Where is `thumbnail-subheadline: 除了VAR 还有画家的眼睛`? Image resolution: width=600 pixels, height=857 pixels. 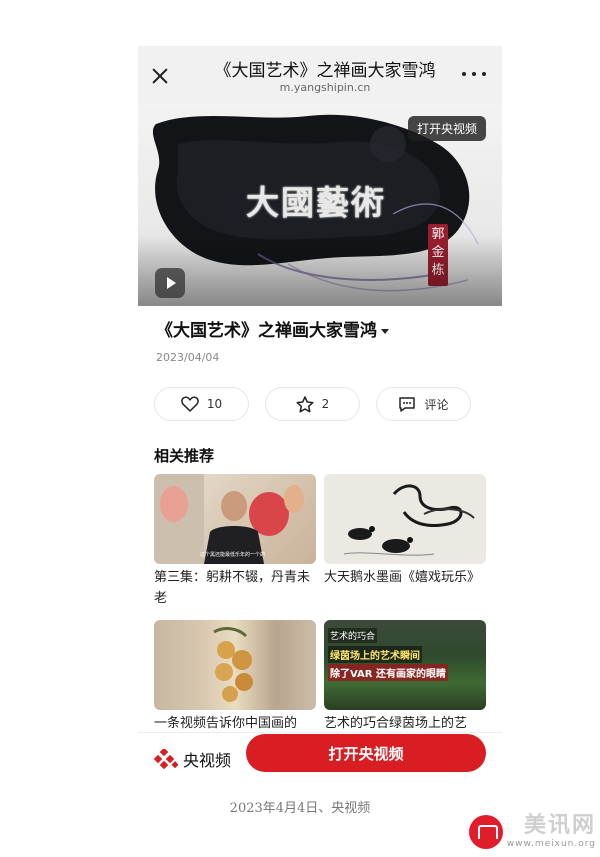
thumbnail-subheadline: 除了VAR 还有画家的眼睛 is located at coordinates (388, 672).